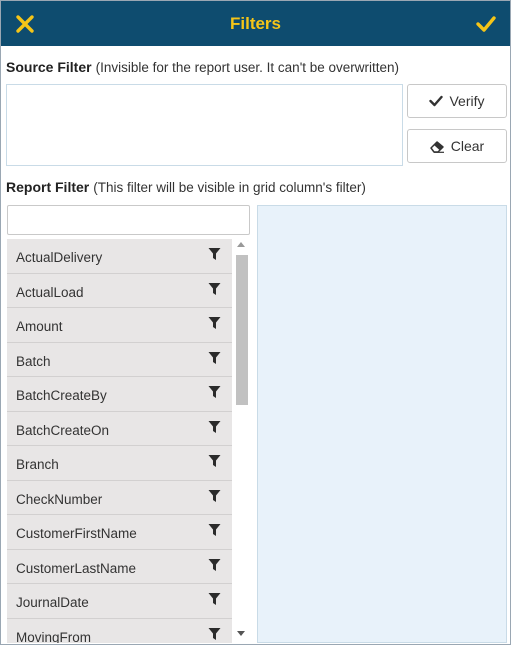 This screenshot has height=645, width=511. What do you see at coordinates (119, 497) in the screenshot?
I see `field-list-item: CheckNumber` at bounding box center [119, 497].